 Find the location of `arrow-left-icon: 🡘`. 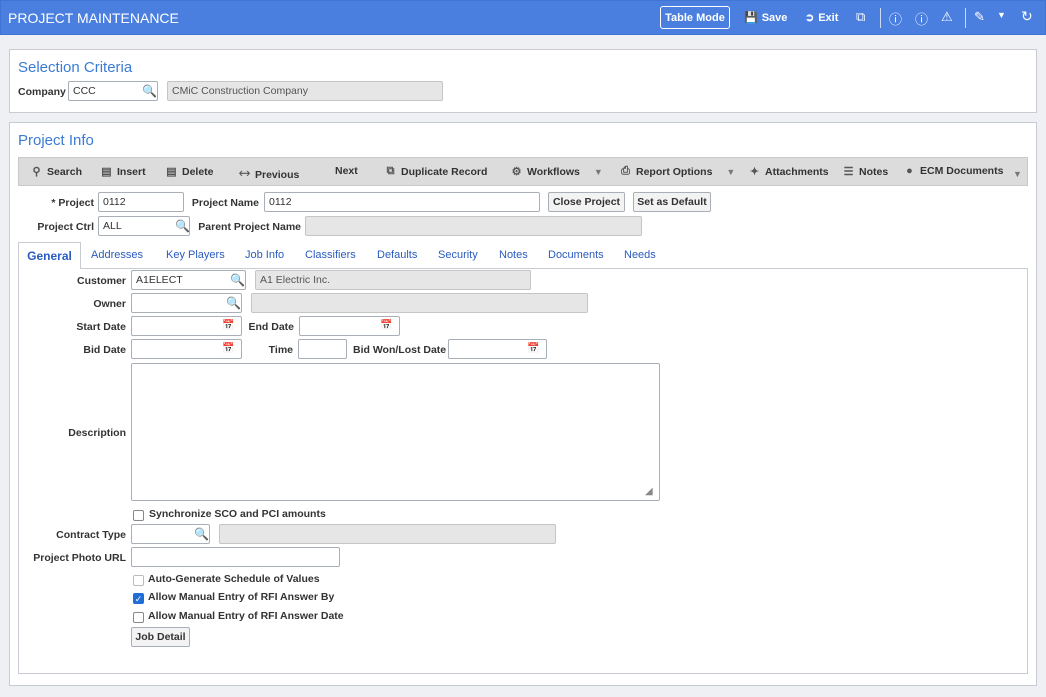

arrow-left-icon: 🡘 is located at coordinates (244, 174).